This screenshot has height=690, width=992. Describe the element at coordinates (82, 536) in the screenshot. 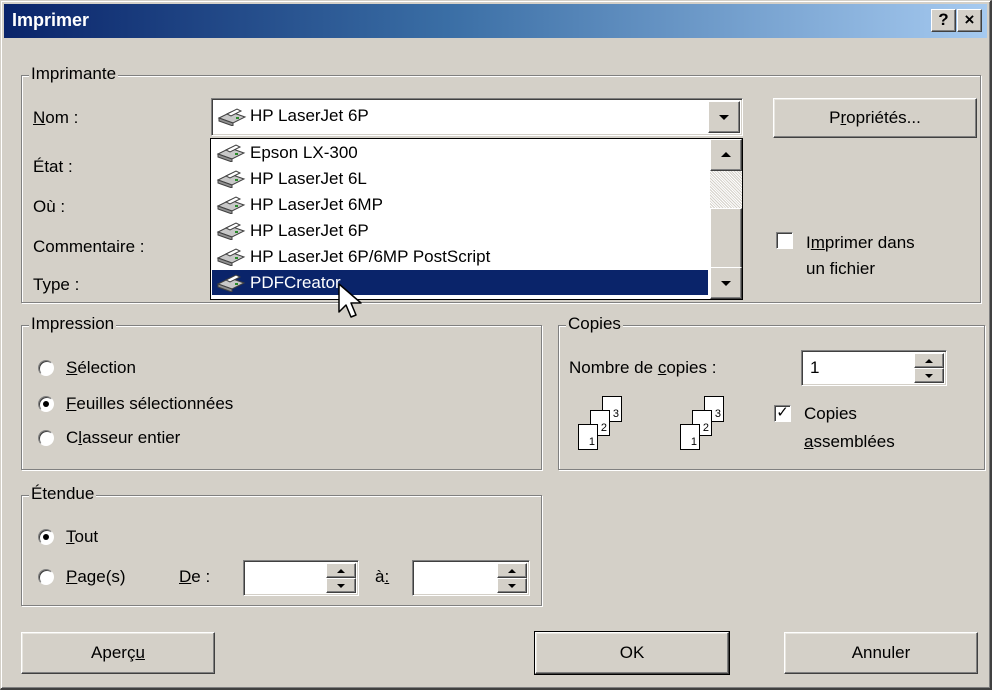

I see `range-all-label: Tout` at that location.